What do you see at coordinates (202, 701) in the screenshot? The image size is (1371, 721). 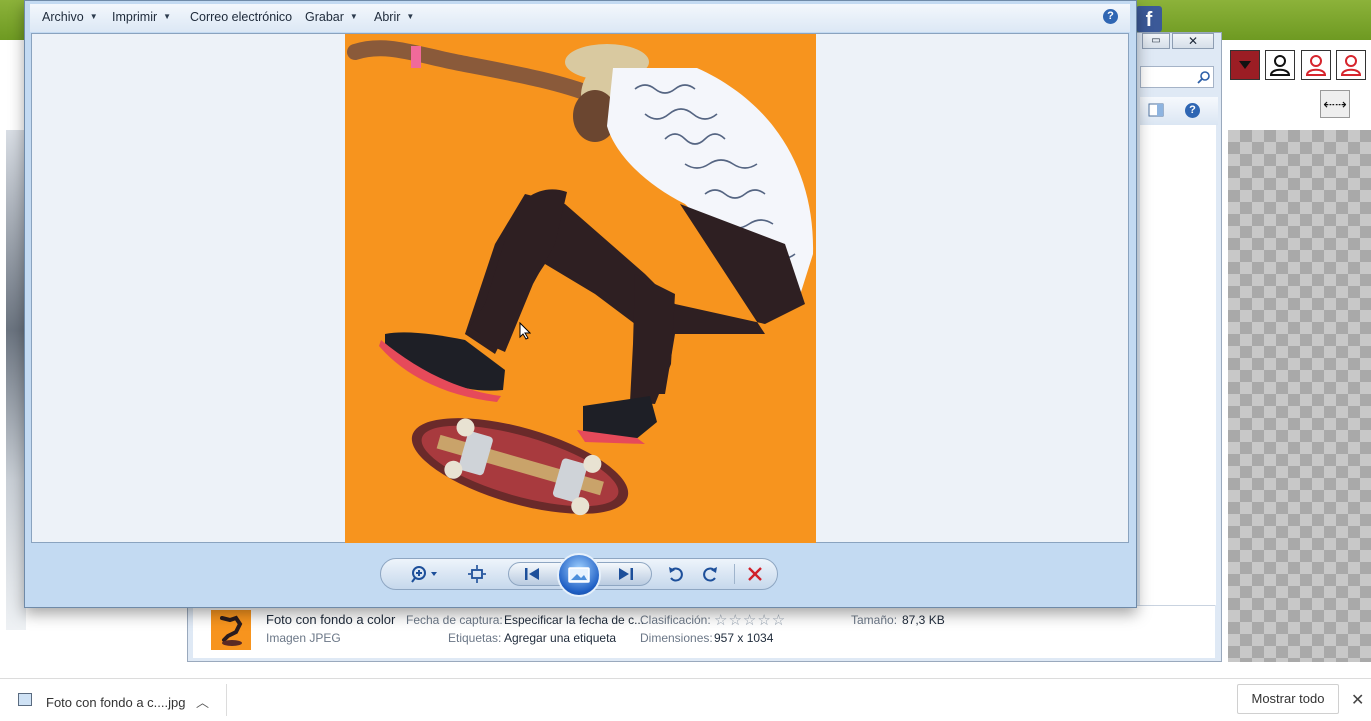 I see `chevron-up-icon: ︿` at bounding box center [202, 701].